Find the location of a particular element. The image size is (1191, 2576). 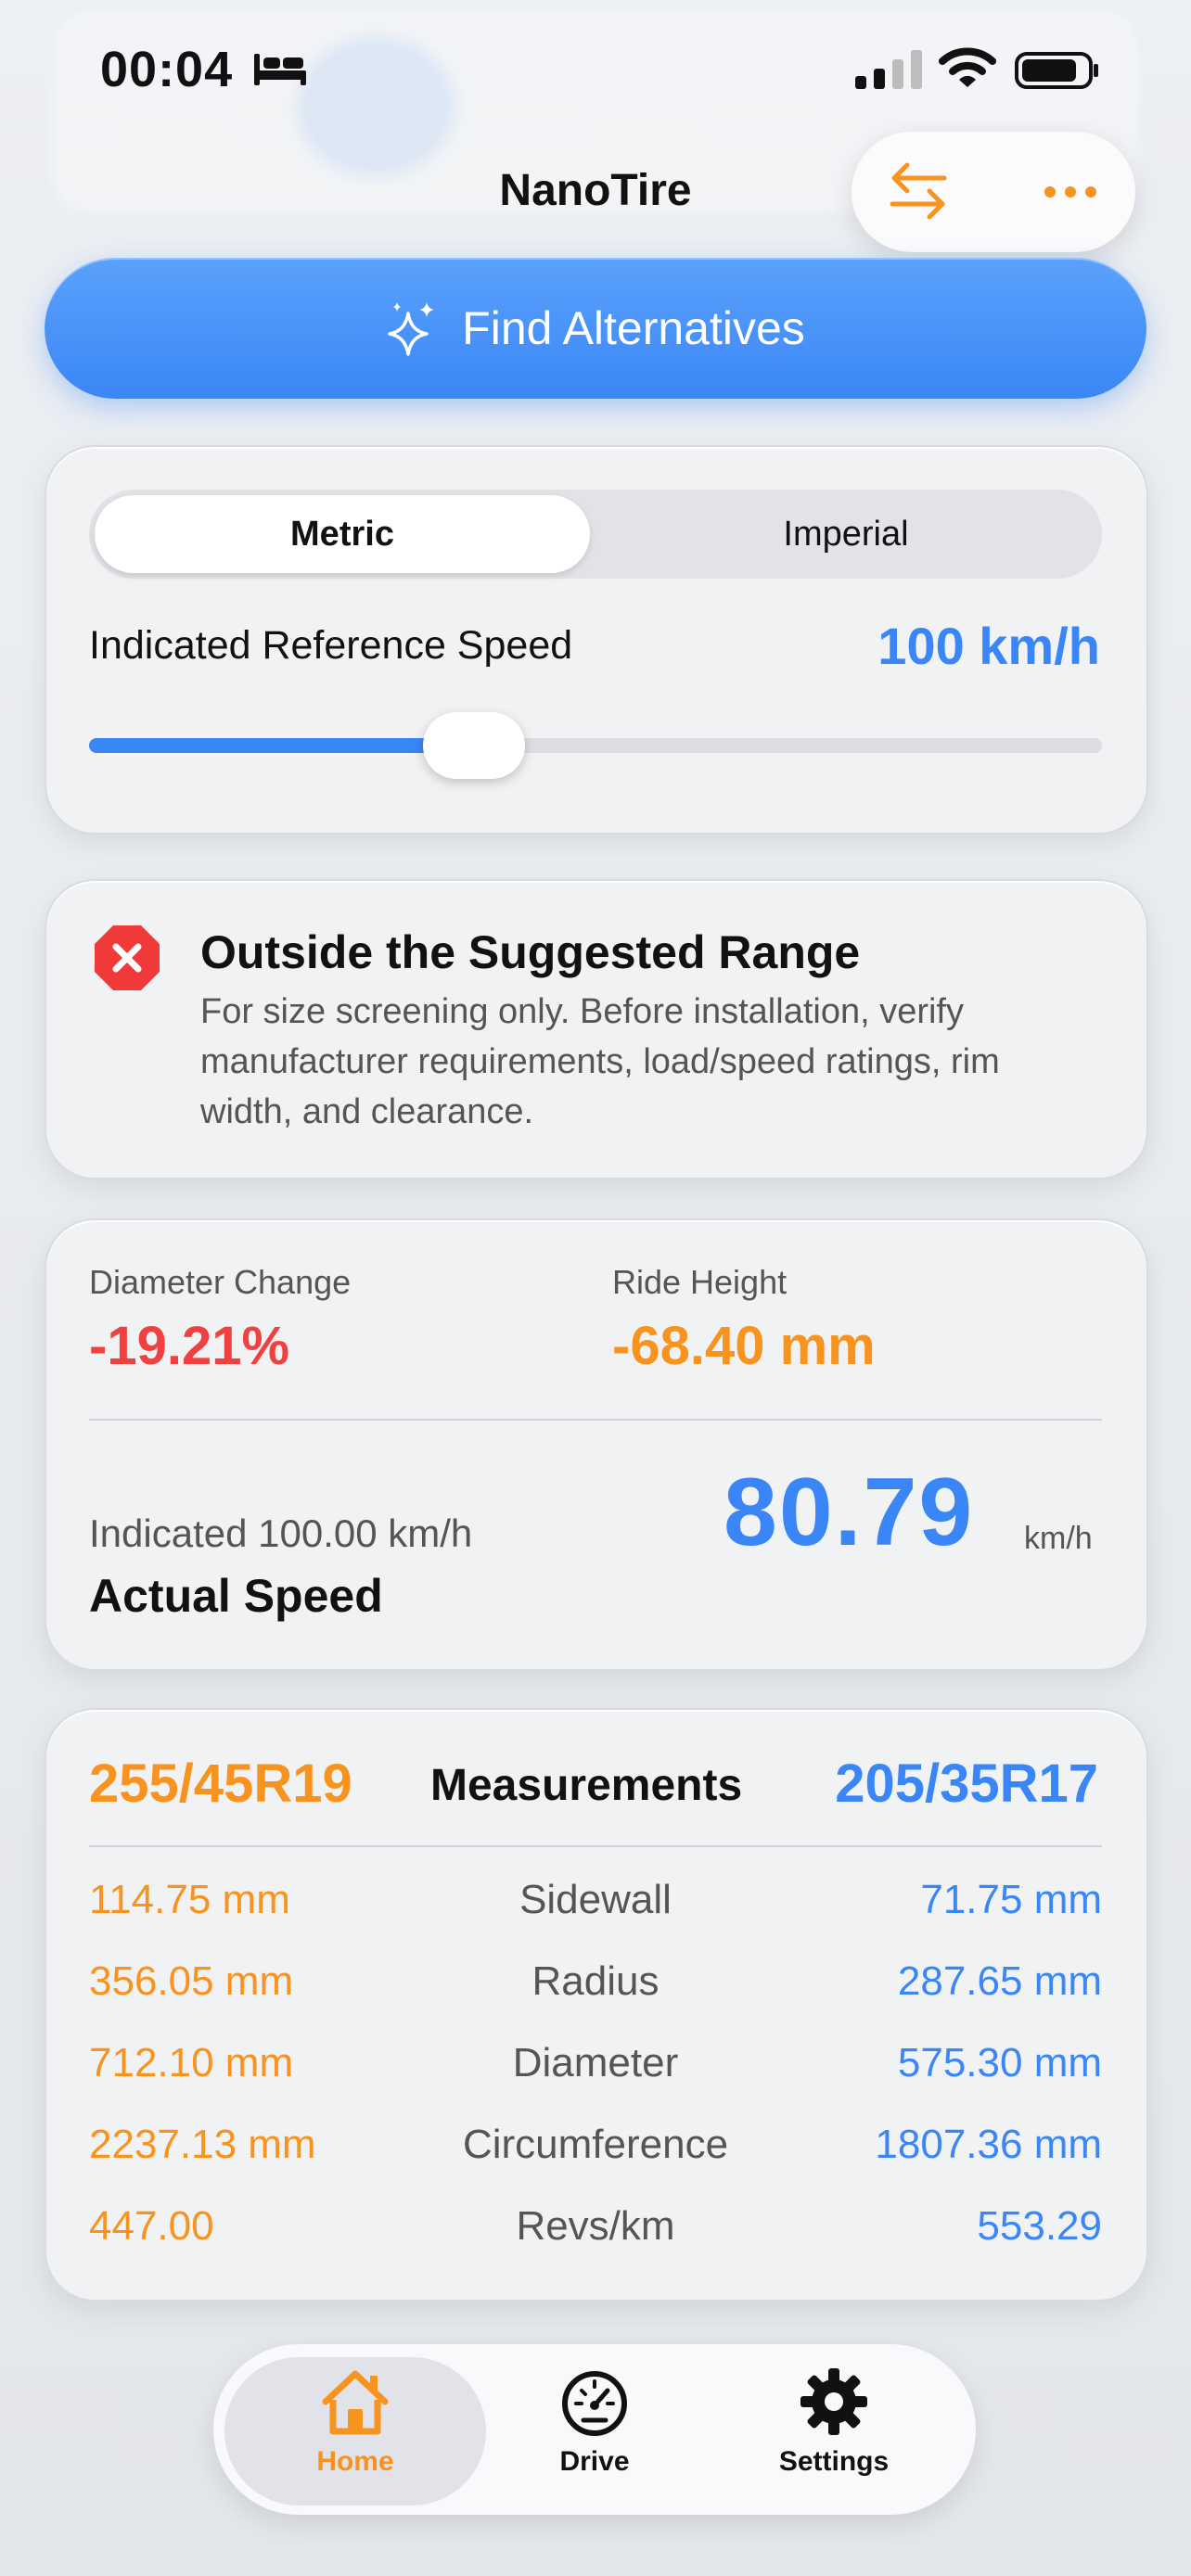

tab-home: Home is located at coordinates (355, 2420).